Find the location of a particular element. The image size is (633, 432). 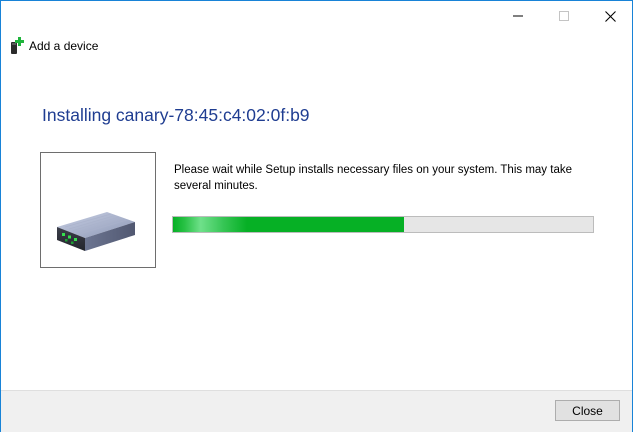

install-progress-bar is located at coordinates (383, 224).